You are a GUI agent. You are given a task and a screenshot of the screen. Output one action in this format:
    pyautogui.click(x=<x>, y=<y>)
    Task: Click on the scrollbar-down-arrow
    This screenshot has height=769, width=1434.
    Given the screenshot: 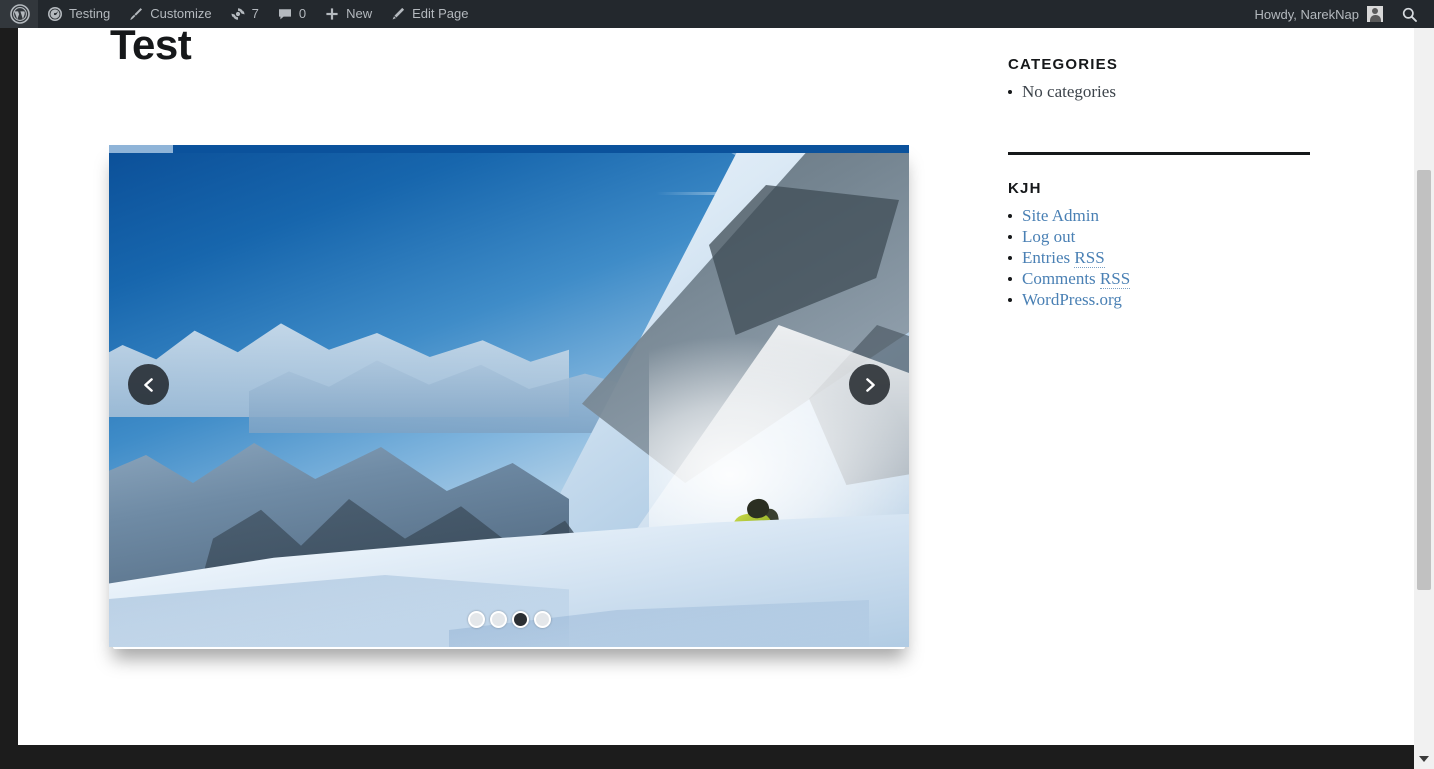 What is the action you would take?
    pyautogui.click(x=1424, y=759)
    